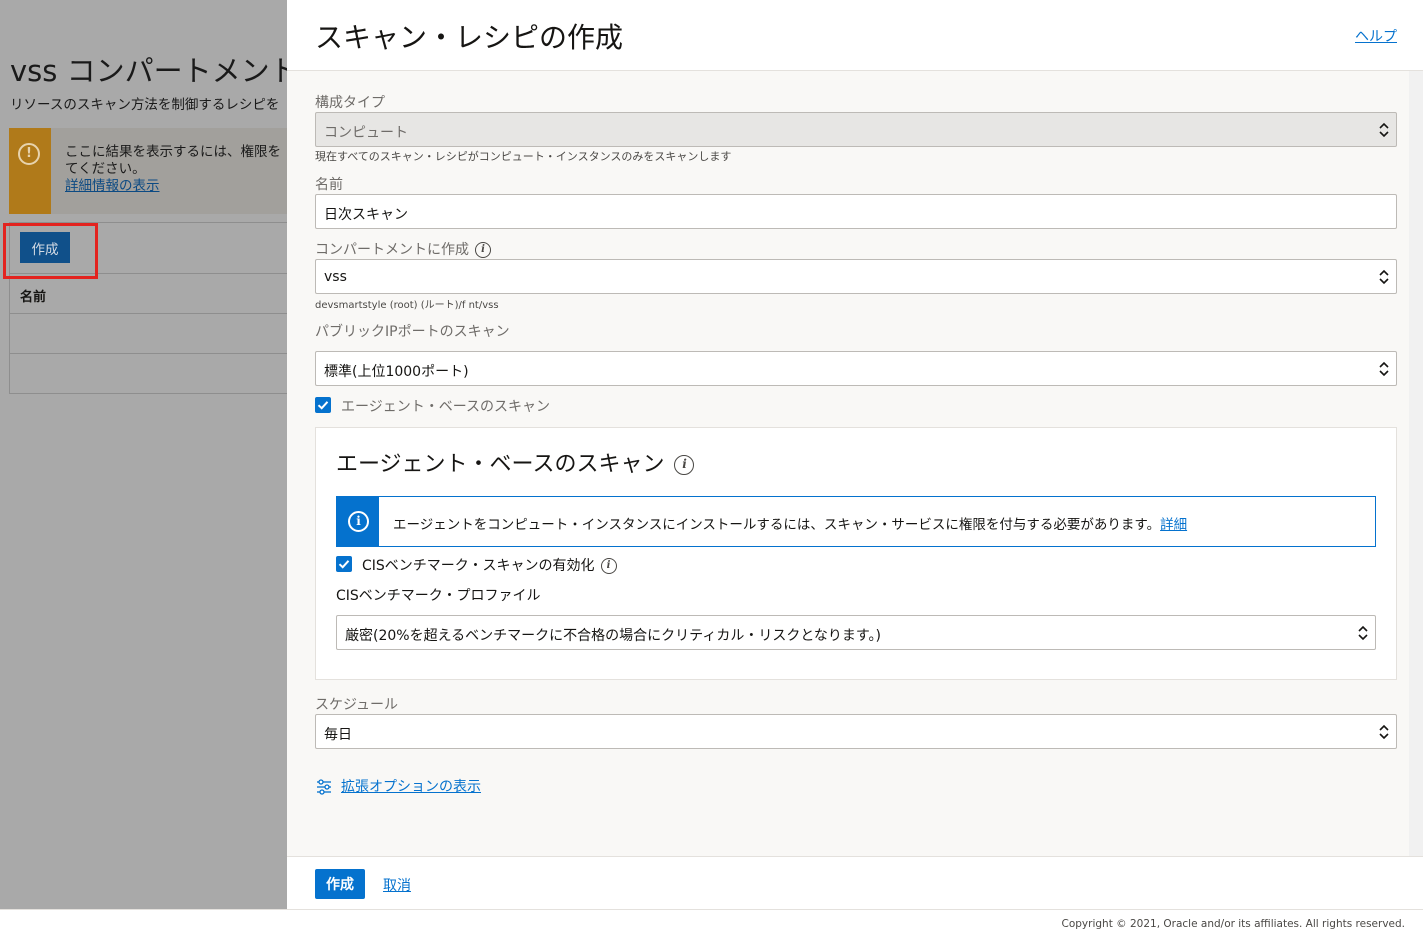 The width and height of the screenshot is (1423, 936). I want to click on agent-scan-checkbox, so click(323, 405).